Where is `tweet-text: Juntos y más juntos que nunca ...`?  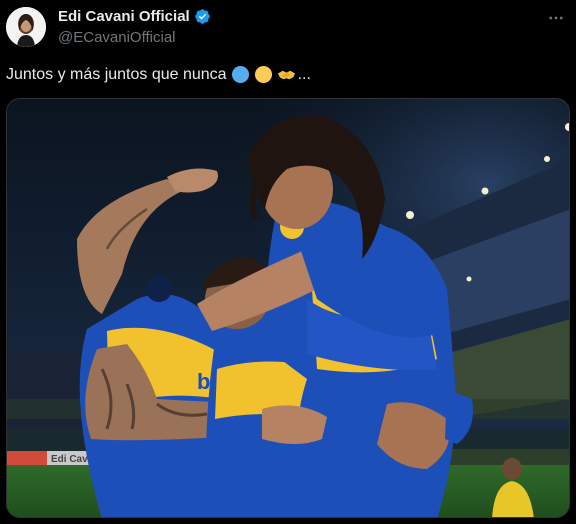 tweet-text: Juntos y más juntos que nunca ... is located at coordinates (158, 74).